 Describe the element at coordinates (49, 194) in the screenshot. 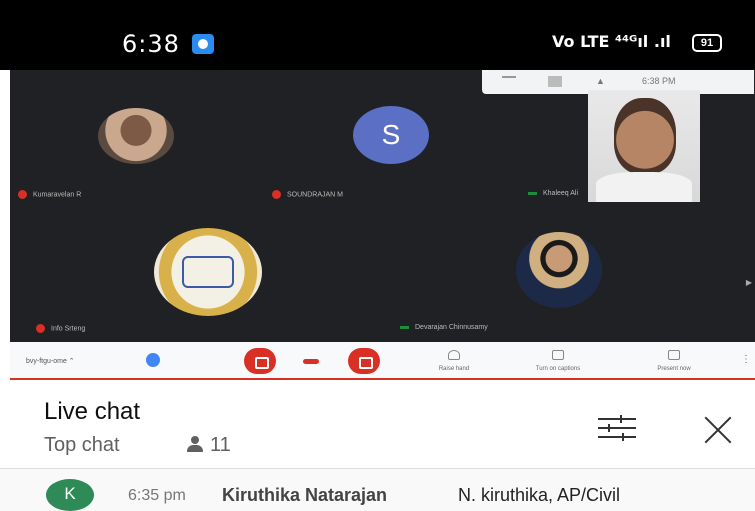

I see `participant-name-1: Kumaravelan R` at that location.